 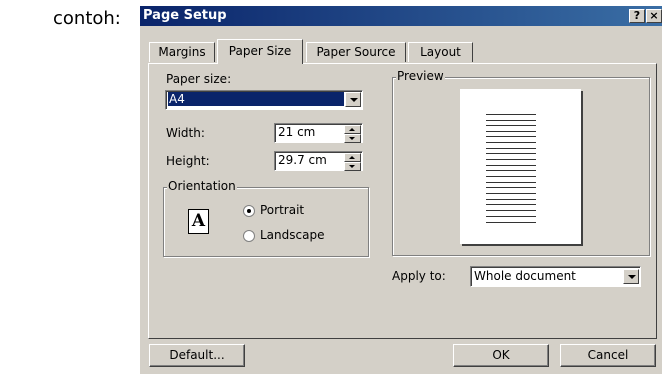 I want to click on height-field: 29.7 cm, so click(x=318, y=161).